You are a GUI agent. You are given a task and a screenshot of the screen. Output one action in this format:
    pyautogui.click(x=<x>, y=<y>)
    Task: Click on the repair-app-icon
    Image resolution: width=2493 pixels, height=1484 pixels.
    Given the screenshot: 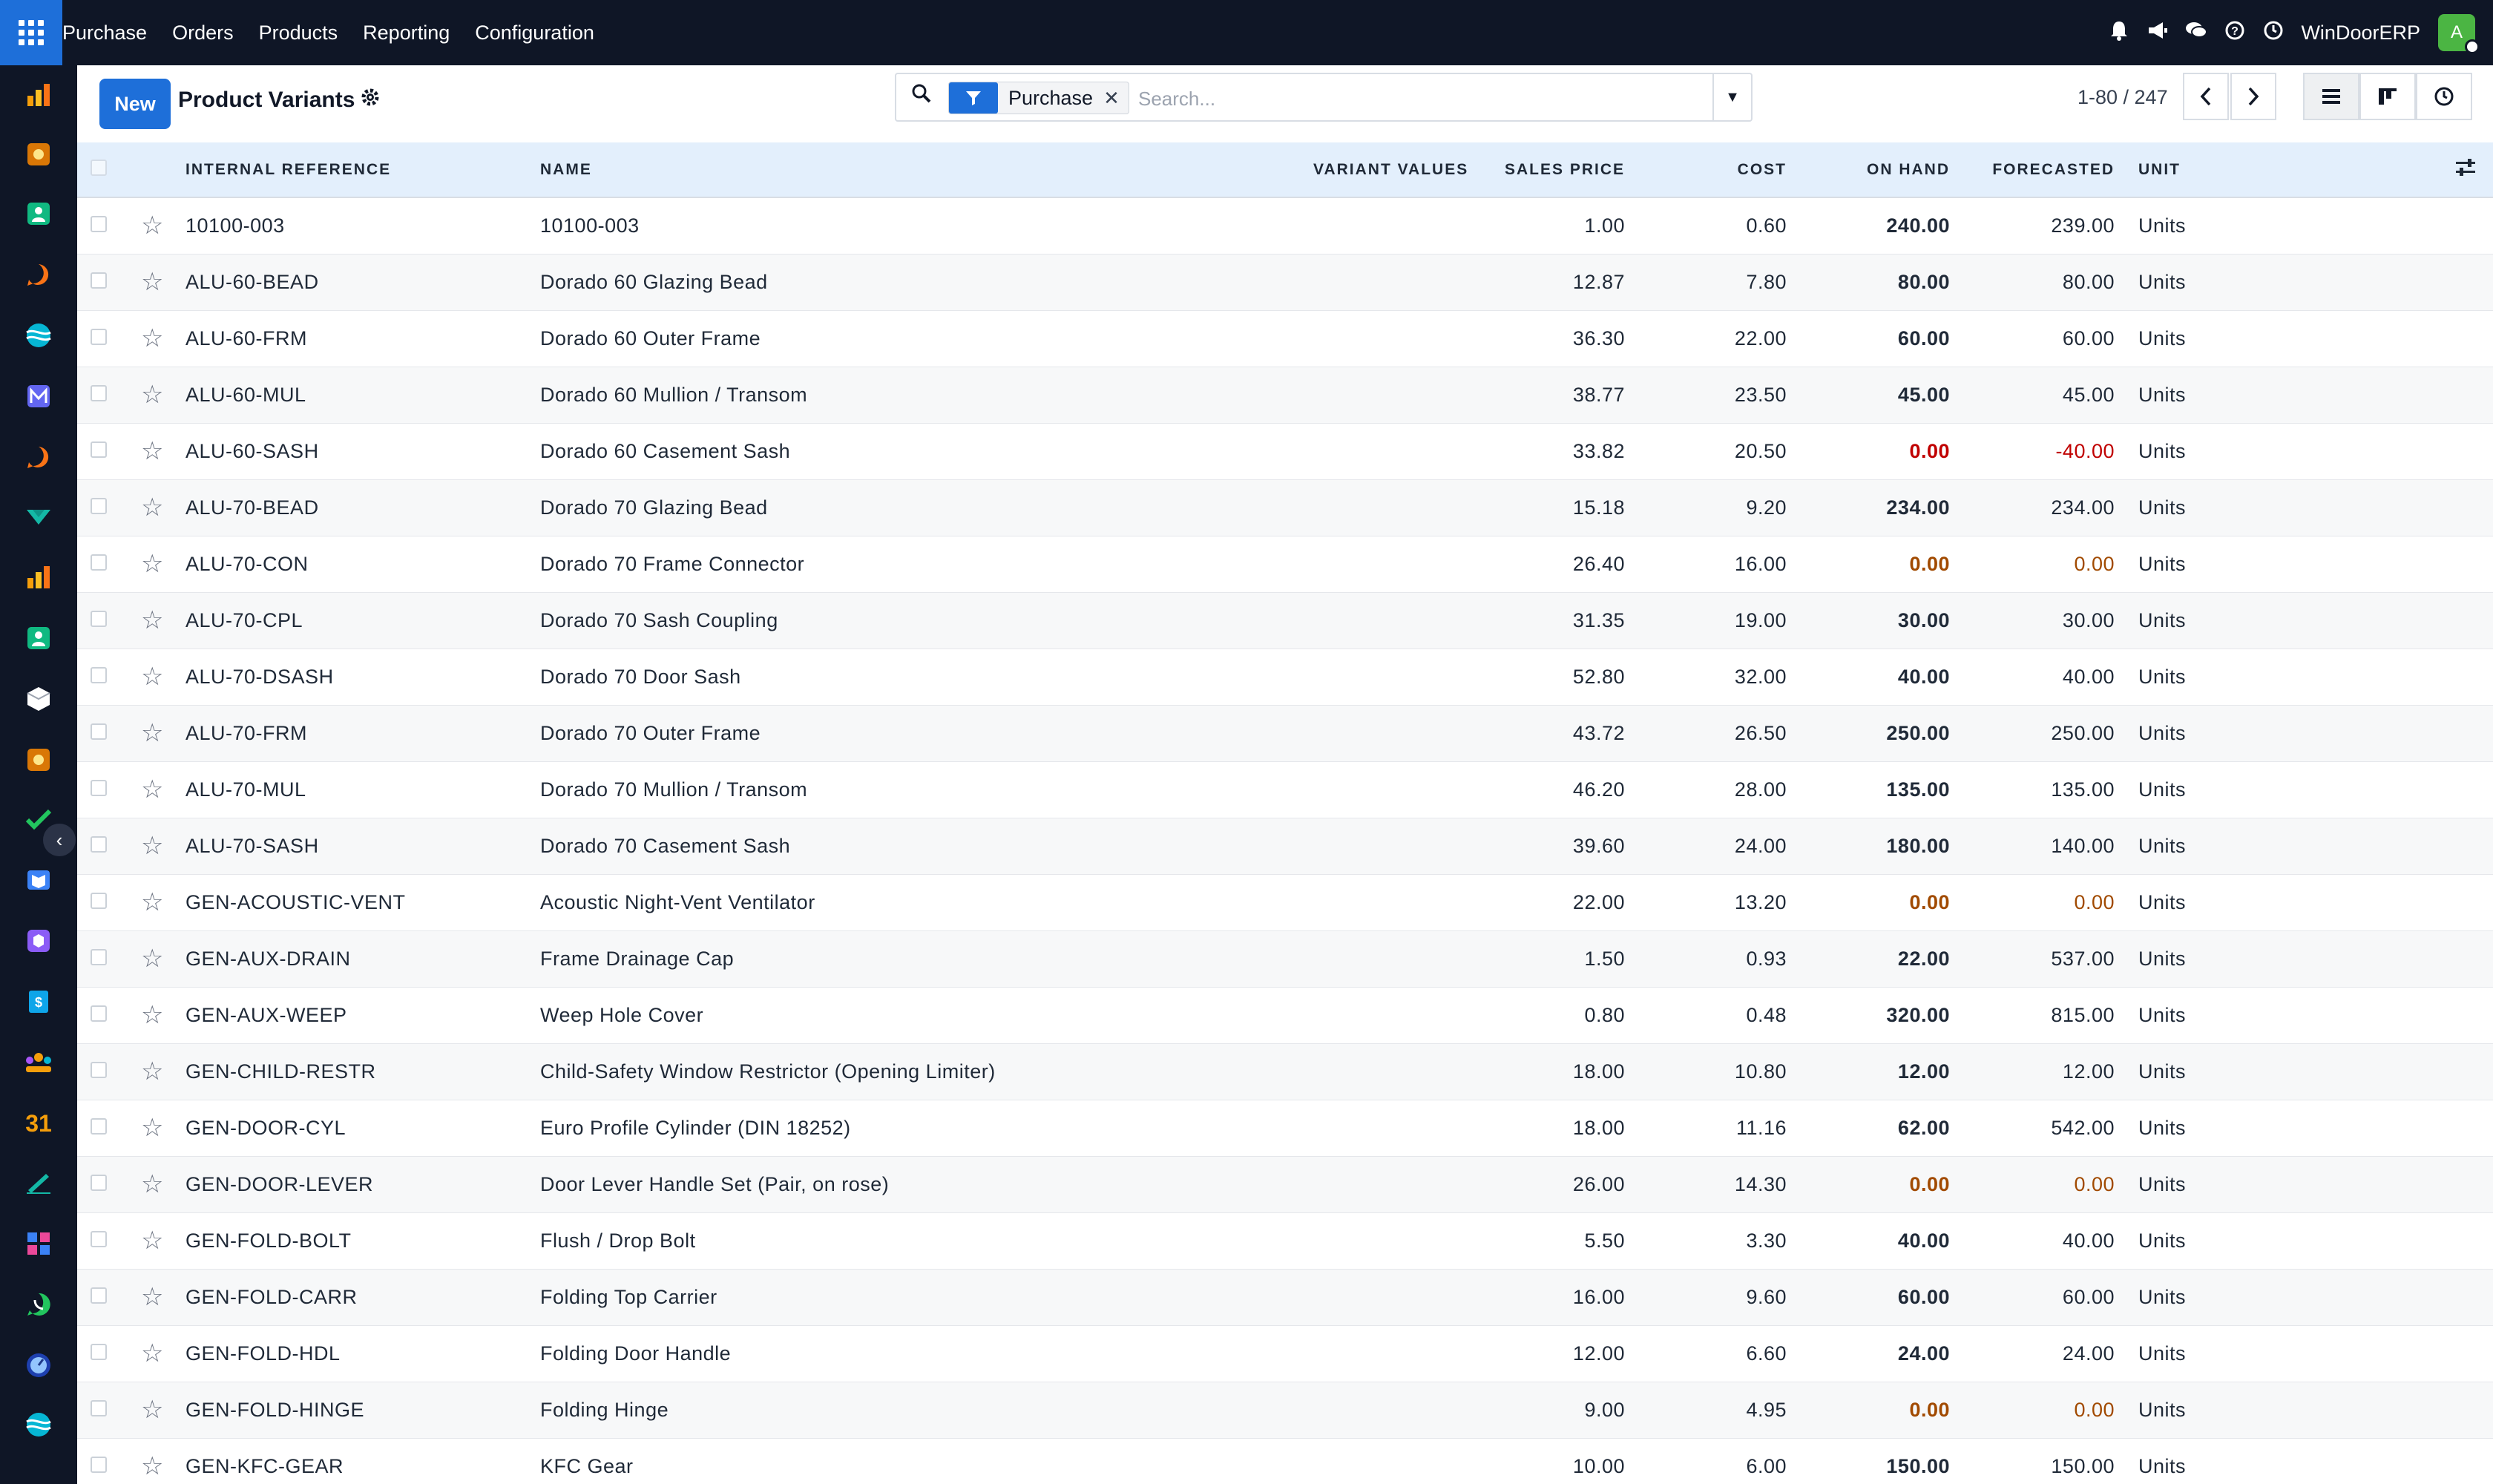 What is the action you would take?
    pyautogui.click(x=38, y=941)
    